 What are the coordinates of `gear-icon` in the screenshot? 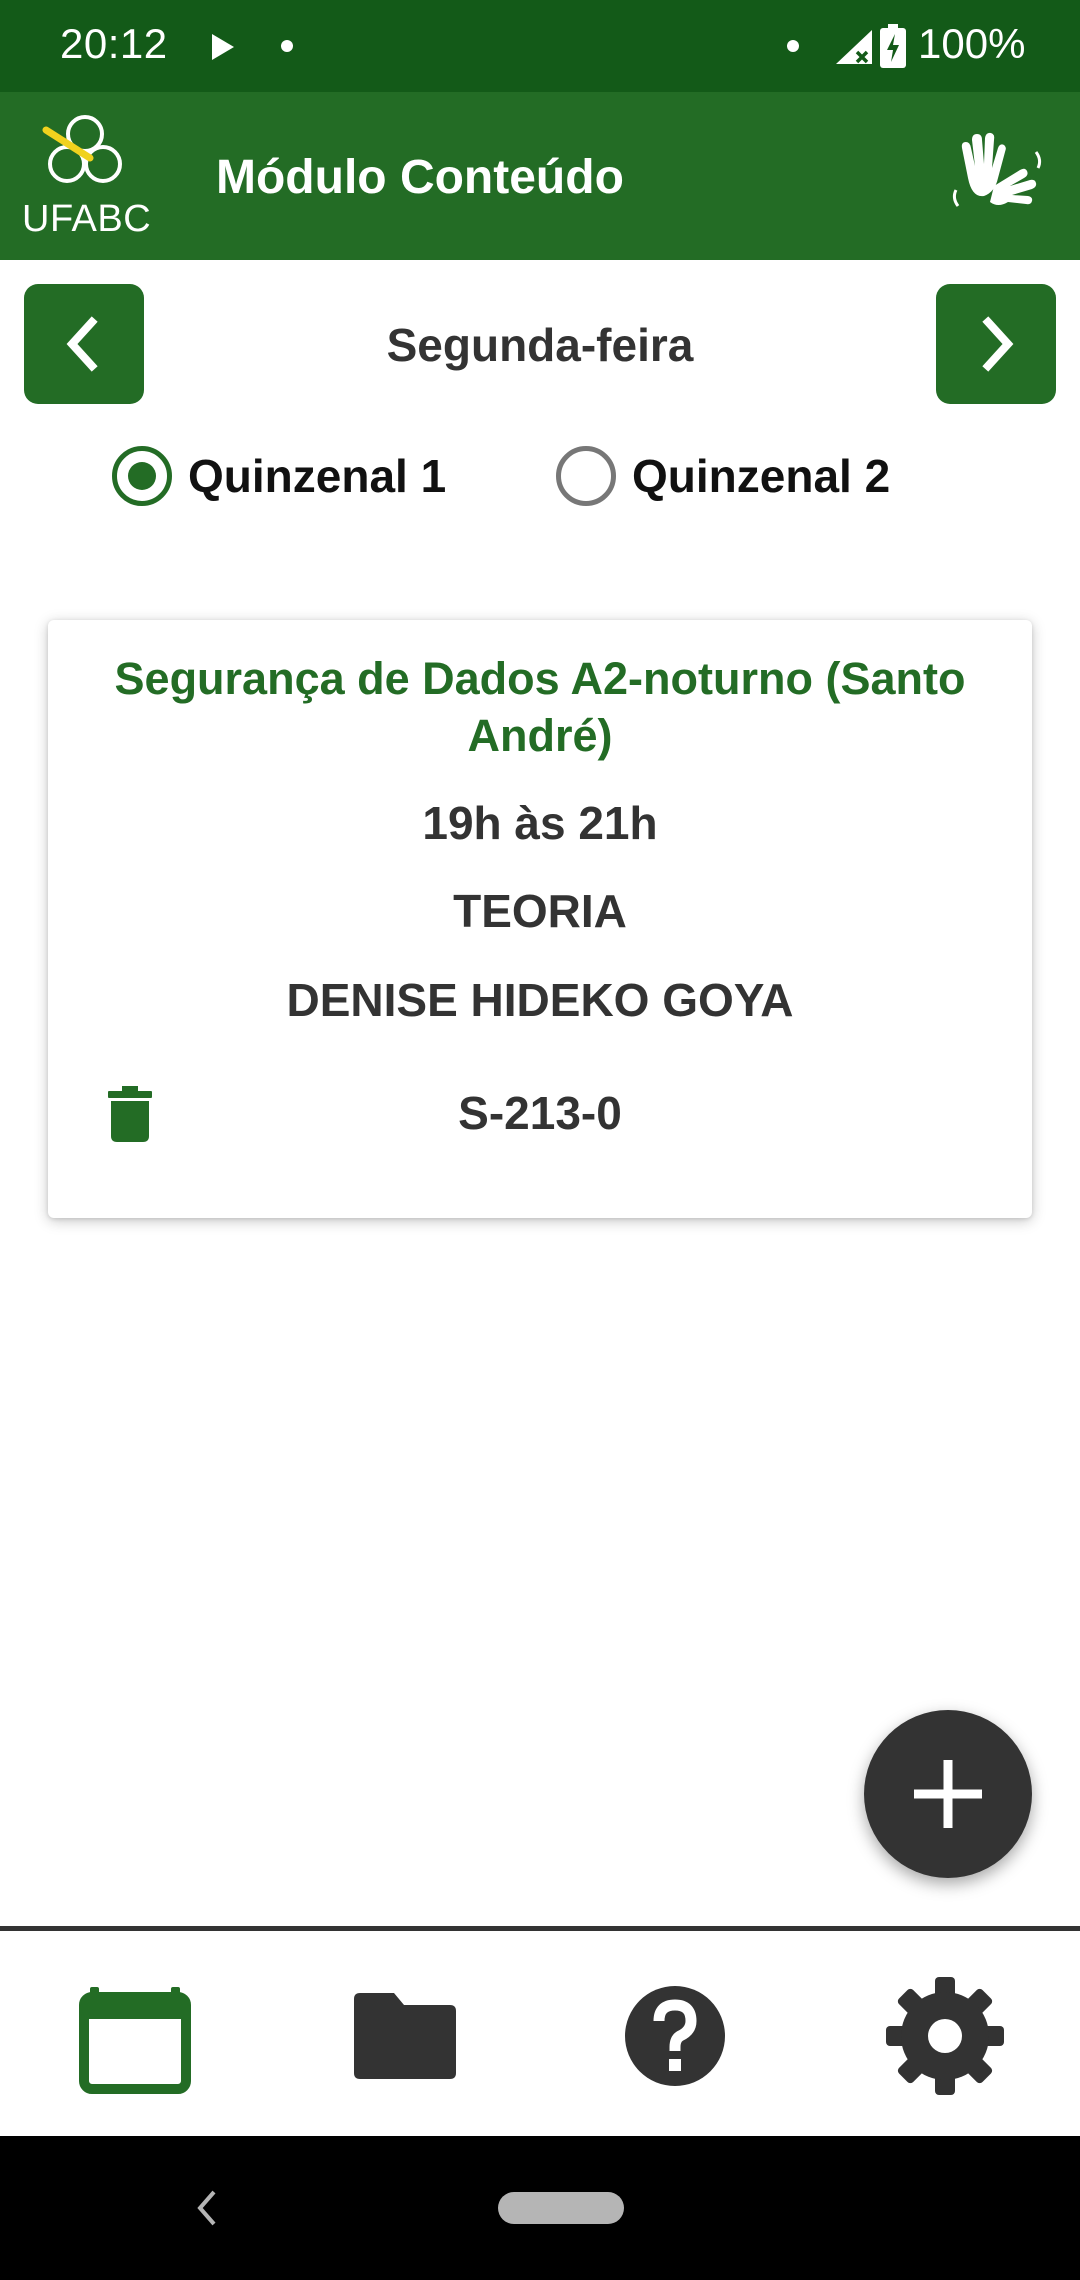 It's located at (945, 2036).